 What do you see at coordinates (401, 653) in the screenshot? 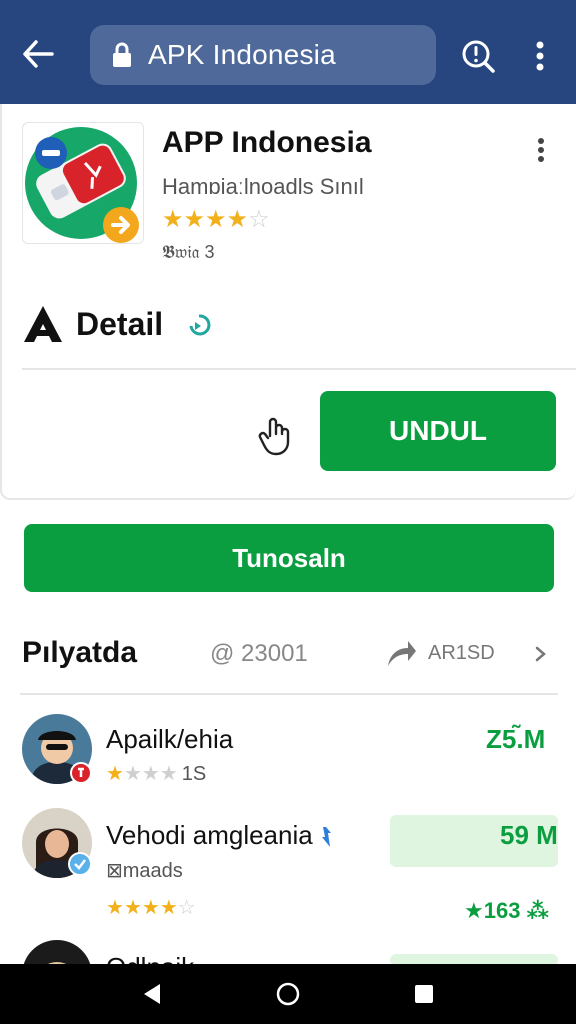
I see `share-arrow-icon` at bounding box center [401, 653].